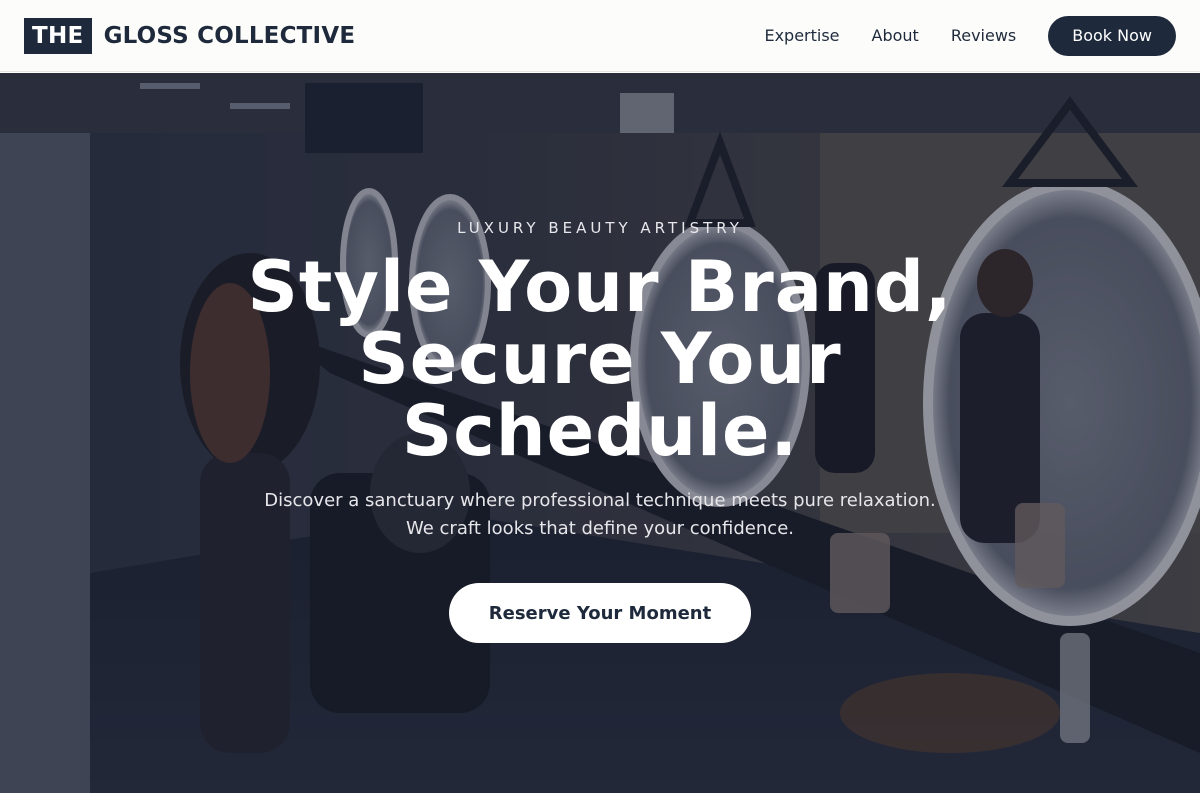 The image size is (1200, 800). Describe the element at coordinates (895, 35) in the screenshot. I see `nav-link-about: About` at that location.